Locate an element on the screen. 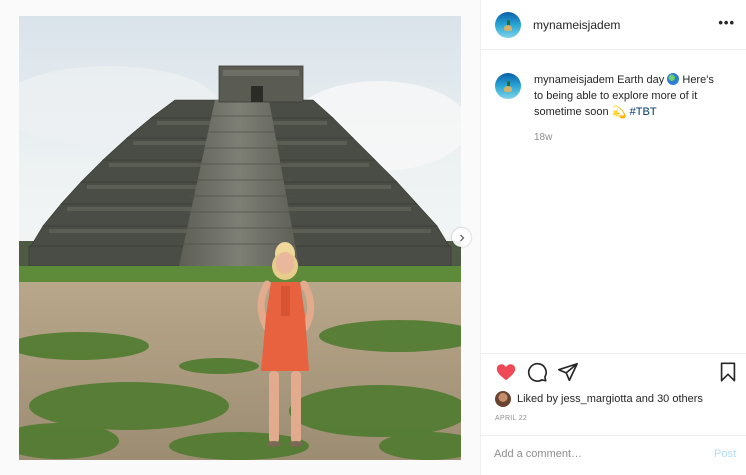  share-button is located at coordinates (568, 372).